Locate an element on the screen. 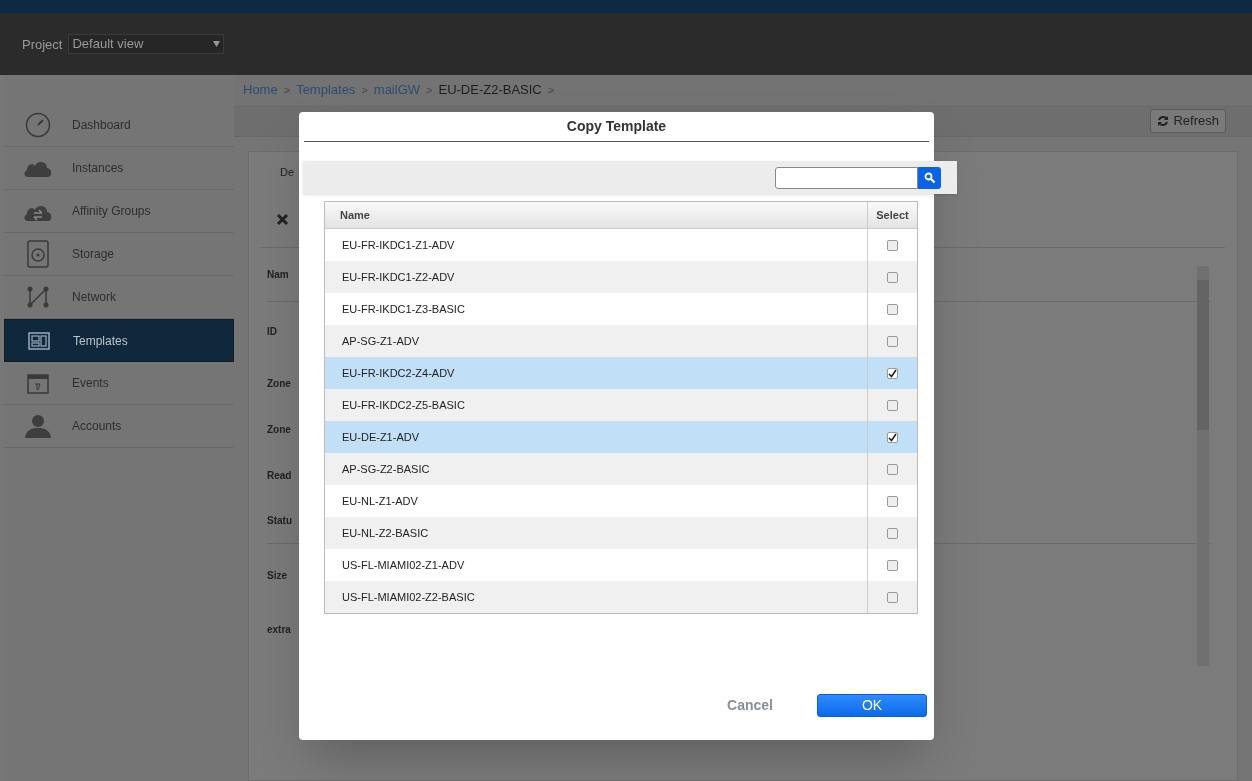 The width and height of the screenshot is (1252, 781). field-label: Read is located at coordinates (279, 475).